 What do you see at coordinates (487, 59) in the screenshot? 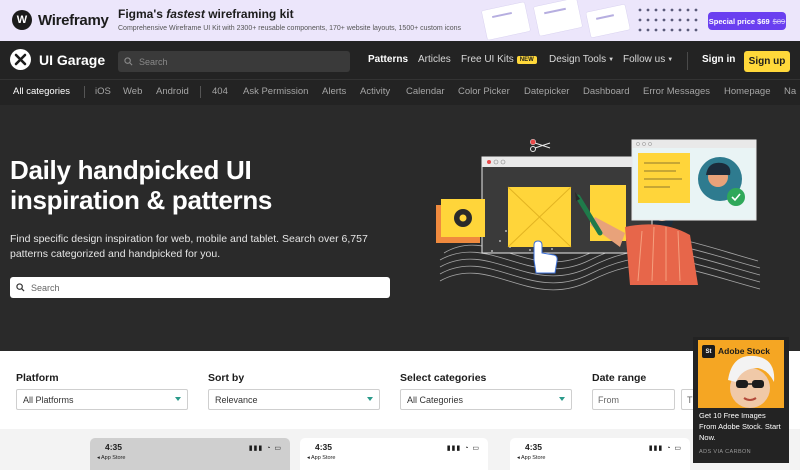
I see `nav-link-free-ui-kits-label: Free UI Kits` at bounding box center [487, 59].